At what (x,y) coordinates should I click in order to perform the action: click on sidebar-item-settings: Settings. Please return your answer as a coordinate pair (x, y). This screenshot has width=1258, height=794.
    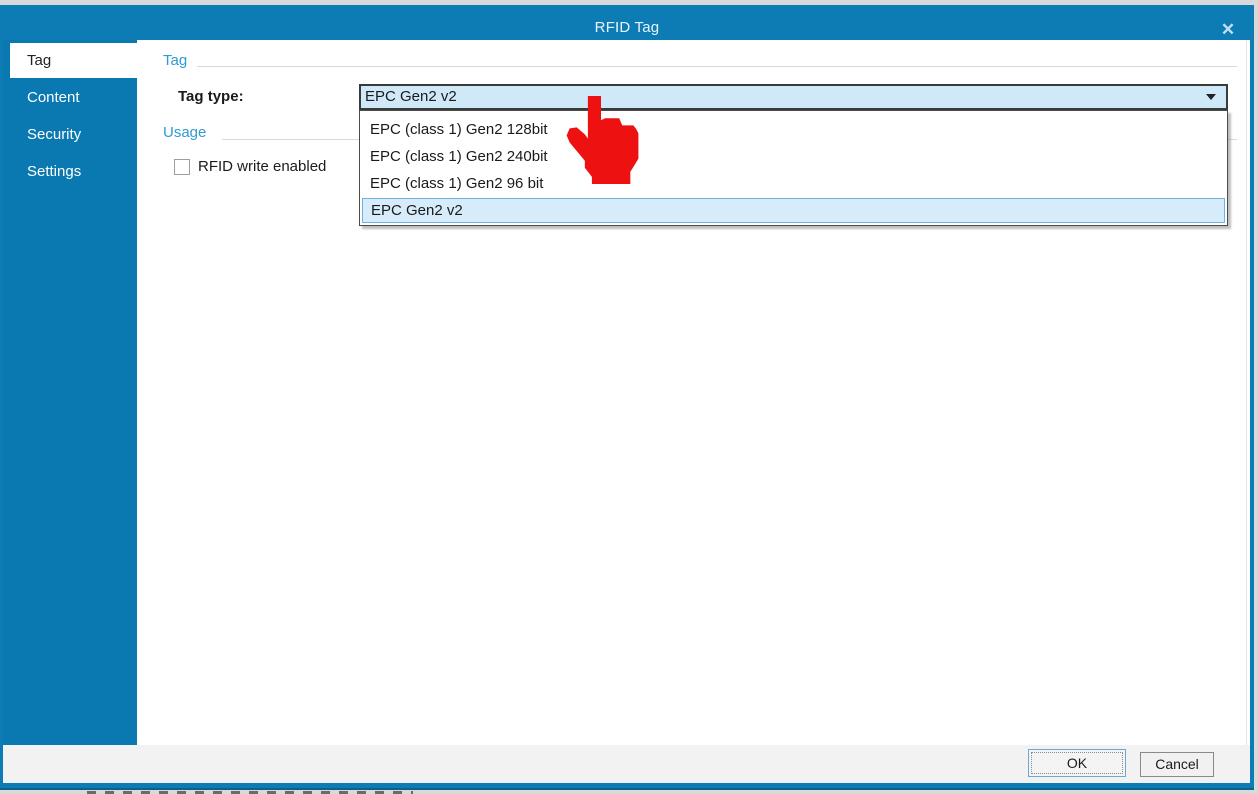
    Looking at the image, I should click on (73, 171).